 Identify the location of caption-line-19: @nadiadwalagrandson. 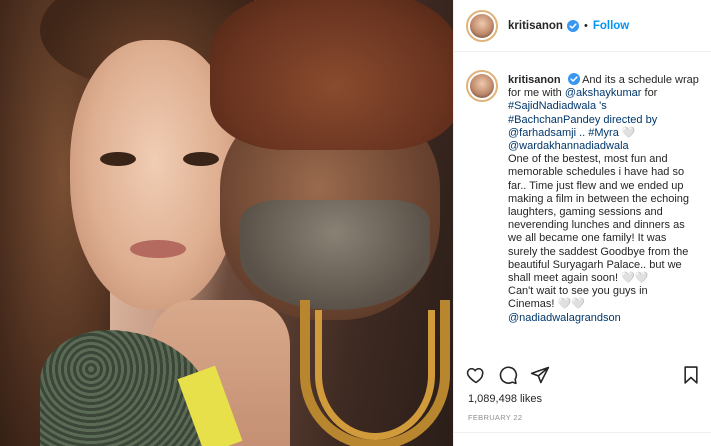
(604, 318).